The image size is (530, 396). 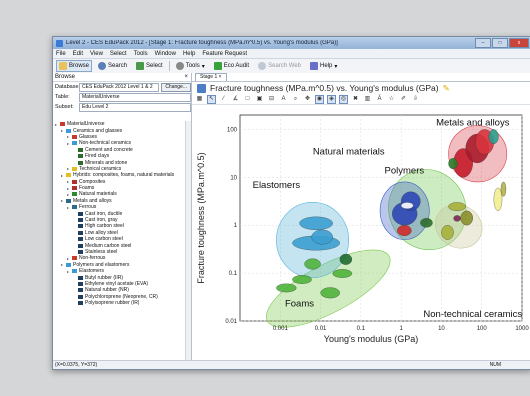 What do you see at coordinates (104, 226) in the screenshot?
I see `tree-node-label: High carbon steel` at bounding box center [104, 226].